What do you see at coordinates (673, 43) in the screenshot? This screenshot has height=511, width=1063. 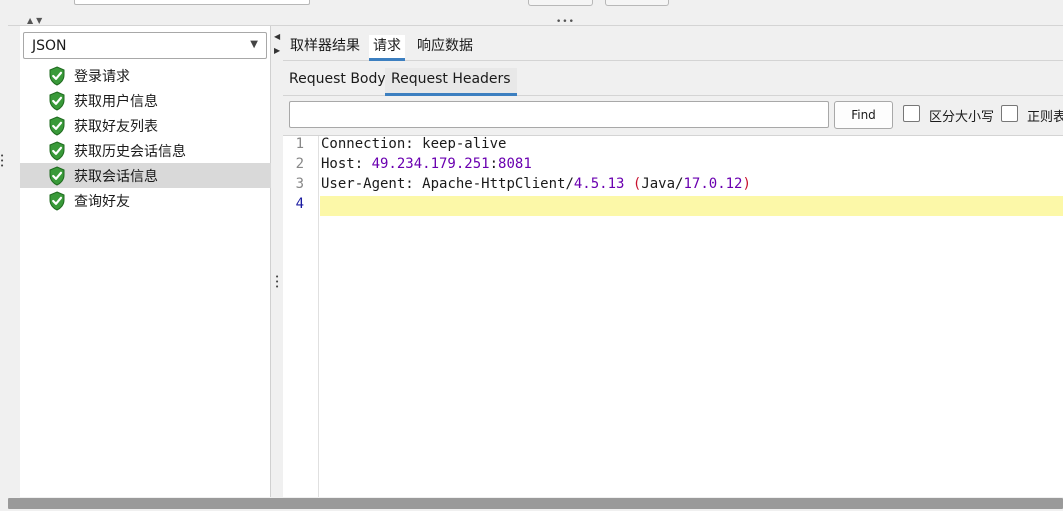 I see `main-tabs: 取样器结果 请求 响应数据` at bounding box center [673, 43].